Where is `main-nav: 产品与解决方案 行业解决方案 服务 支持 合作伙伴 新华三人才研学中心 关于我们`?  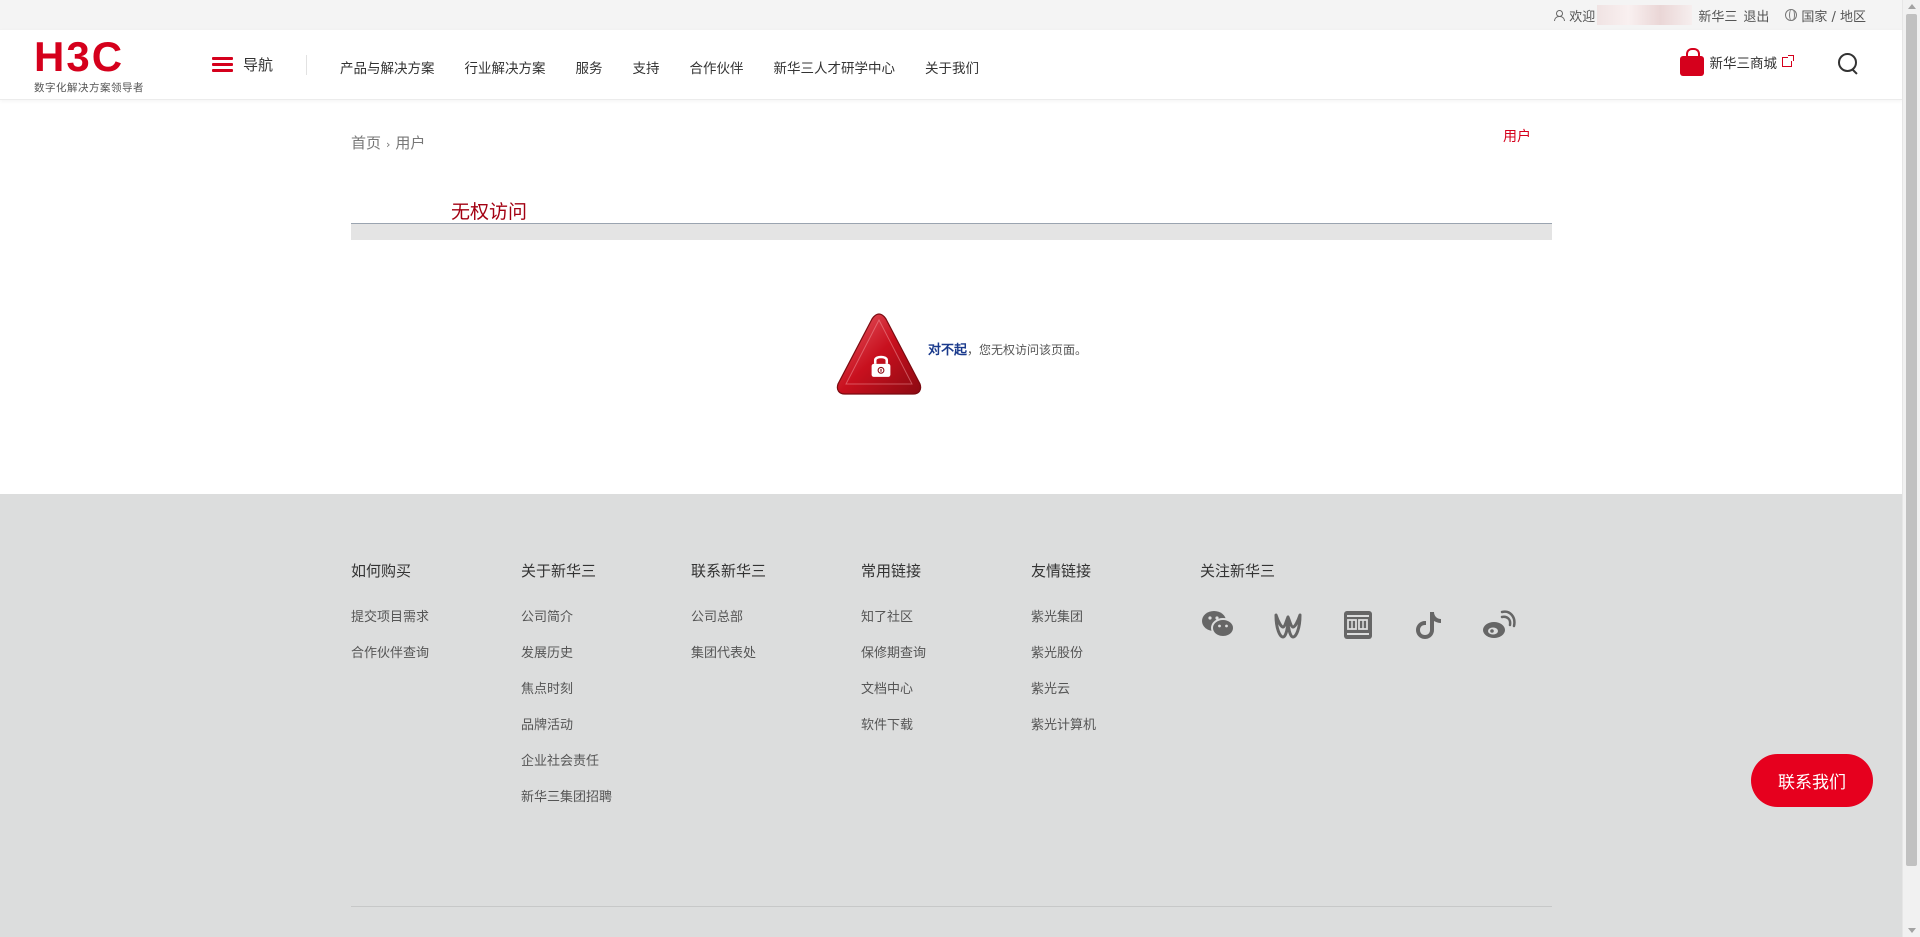
main-nav: 产品与解决方案 行业解决方案 服务 支持 合作伙伴 新华三人才研学中心 关于我们 is located at coordinates (674, 67).